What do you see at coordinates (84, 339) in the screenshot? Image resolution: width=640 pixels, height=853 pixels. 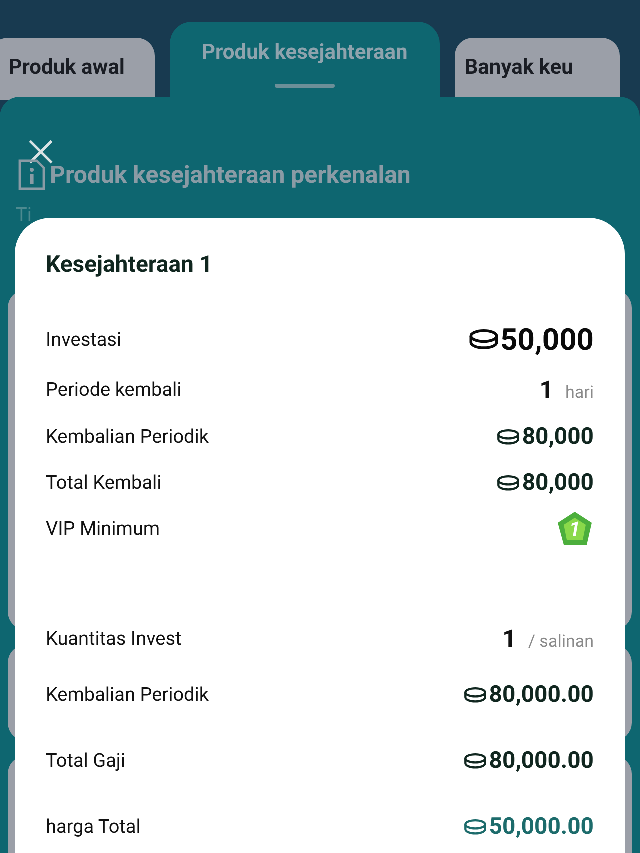 I see `row-label: Investasi` at bounding box center [84, 339].